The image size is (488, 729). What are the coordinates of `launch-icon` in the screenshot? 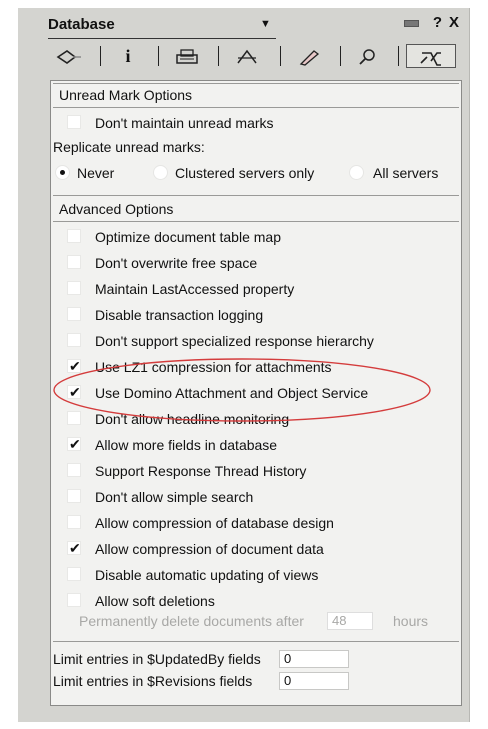 It's located at (309, 58).